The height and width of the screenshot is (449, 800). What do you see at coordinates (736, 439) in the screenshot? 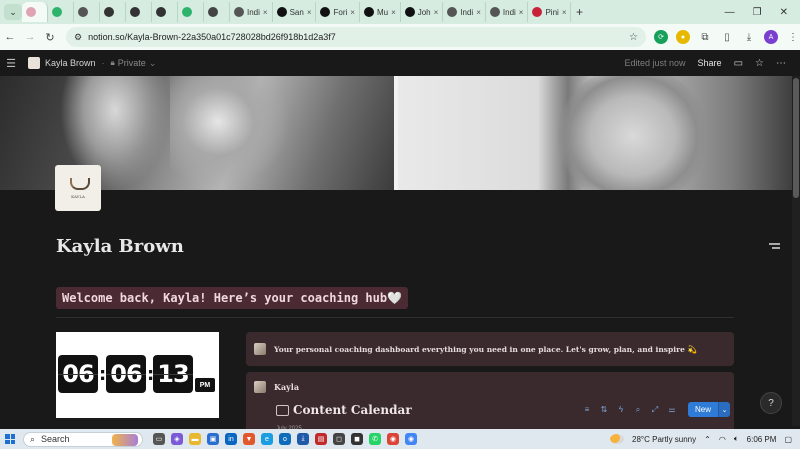
I see `volume-icon: 🔈︎` at bounding box center [736, 439].